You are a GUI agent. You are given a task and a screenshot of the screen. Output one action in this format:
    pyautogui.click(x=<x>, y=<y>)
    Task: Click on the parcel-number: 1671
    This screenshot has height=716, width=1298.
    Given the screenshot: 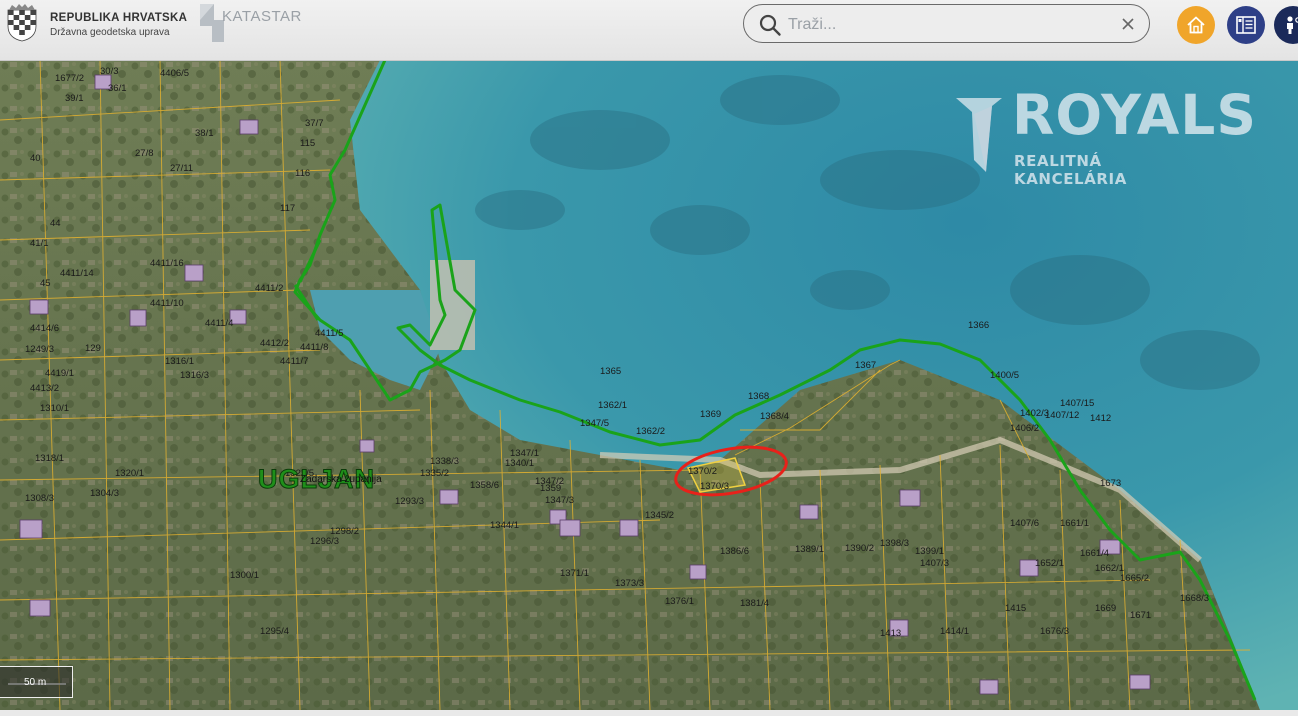 What is the action you would take?
    pyautogui.click(x=1140, y=615)
    